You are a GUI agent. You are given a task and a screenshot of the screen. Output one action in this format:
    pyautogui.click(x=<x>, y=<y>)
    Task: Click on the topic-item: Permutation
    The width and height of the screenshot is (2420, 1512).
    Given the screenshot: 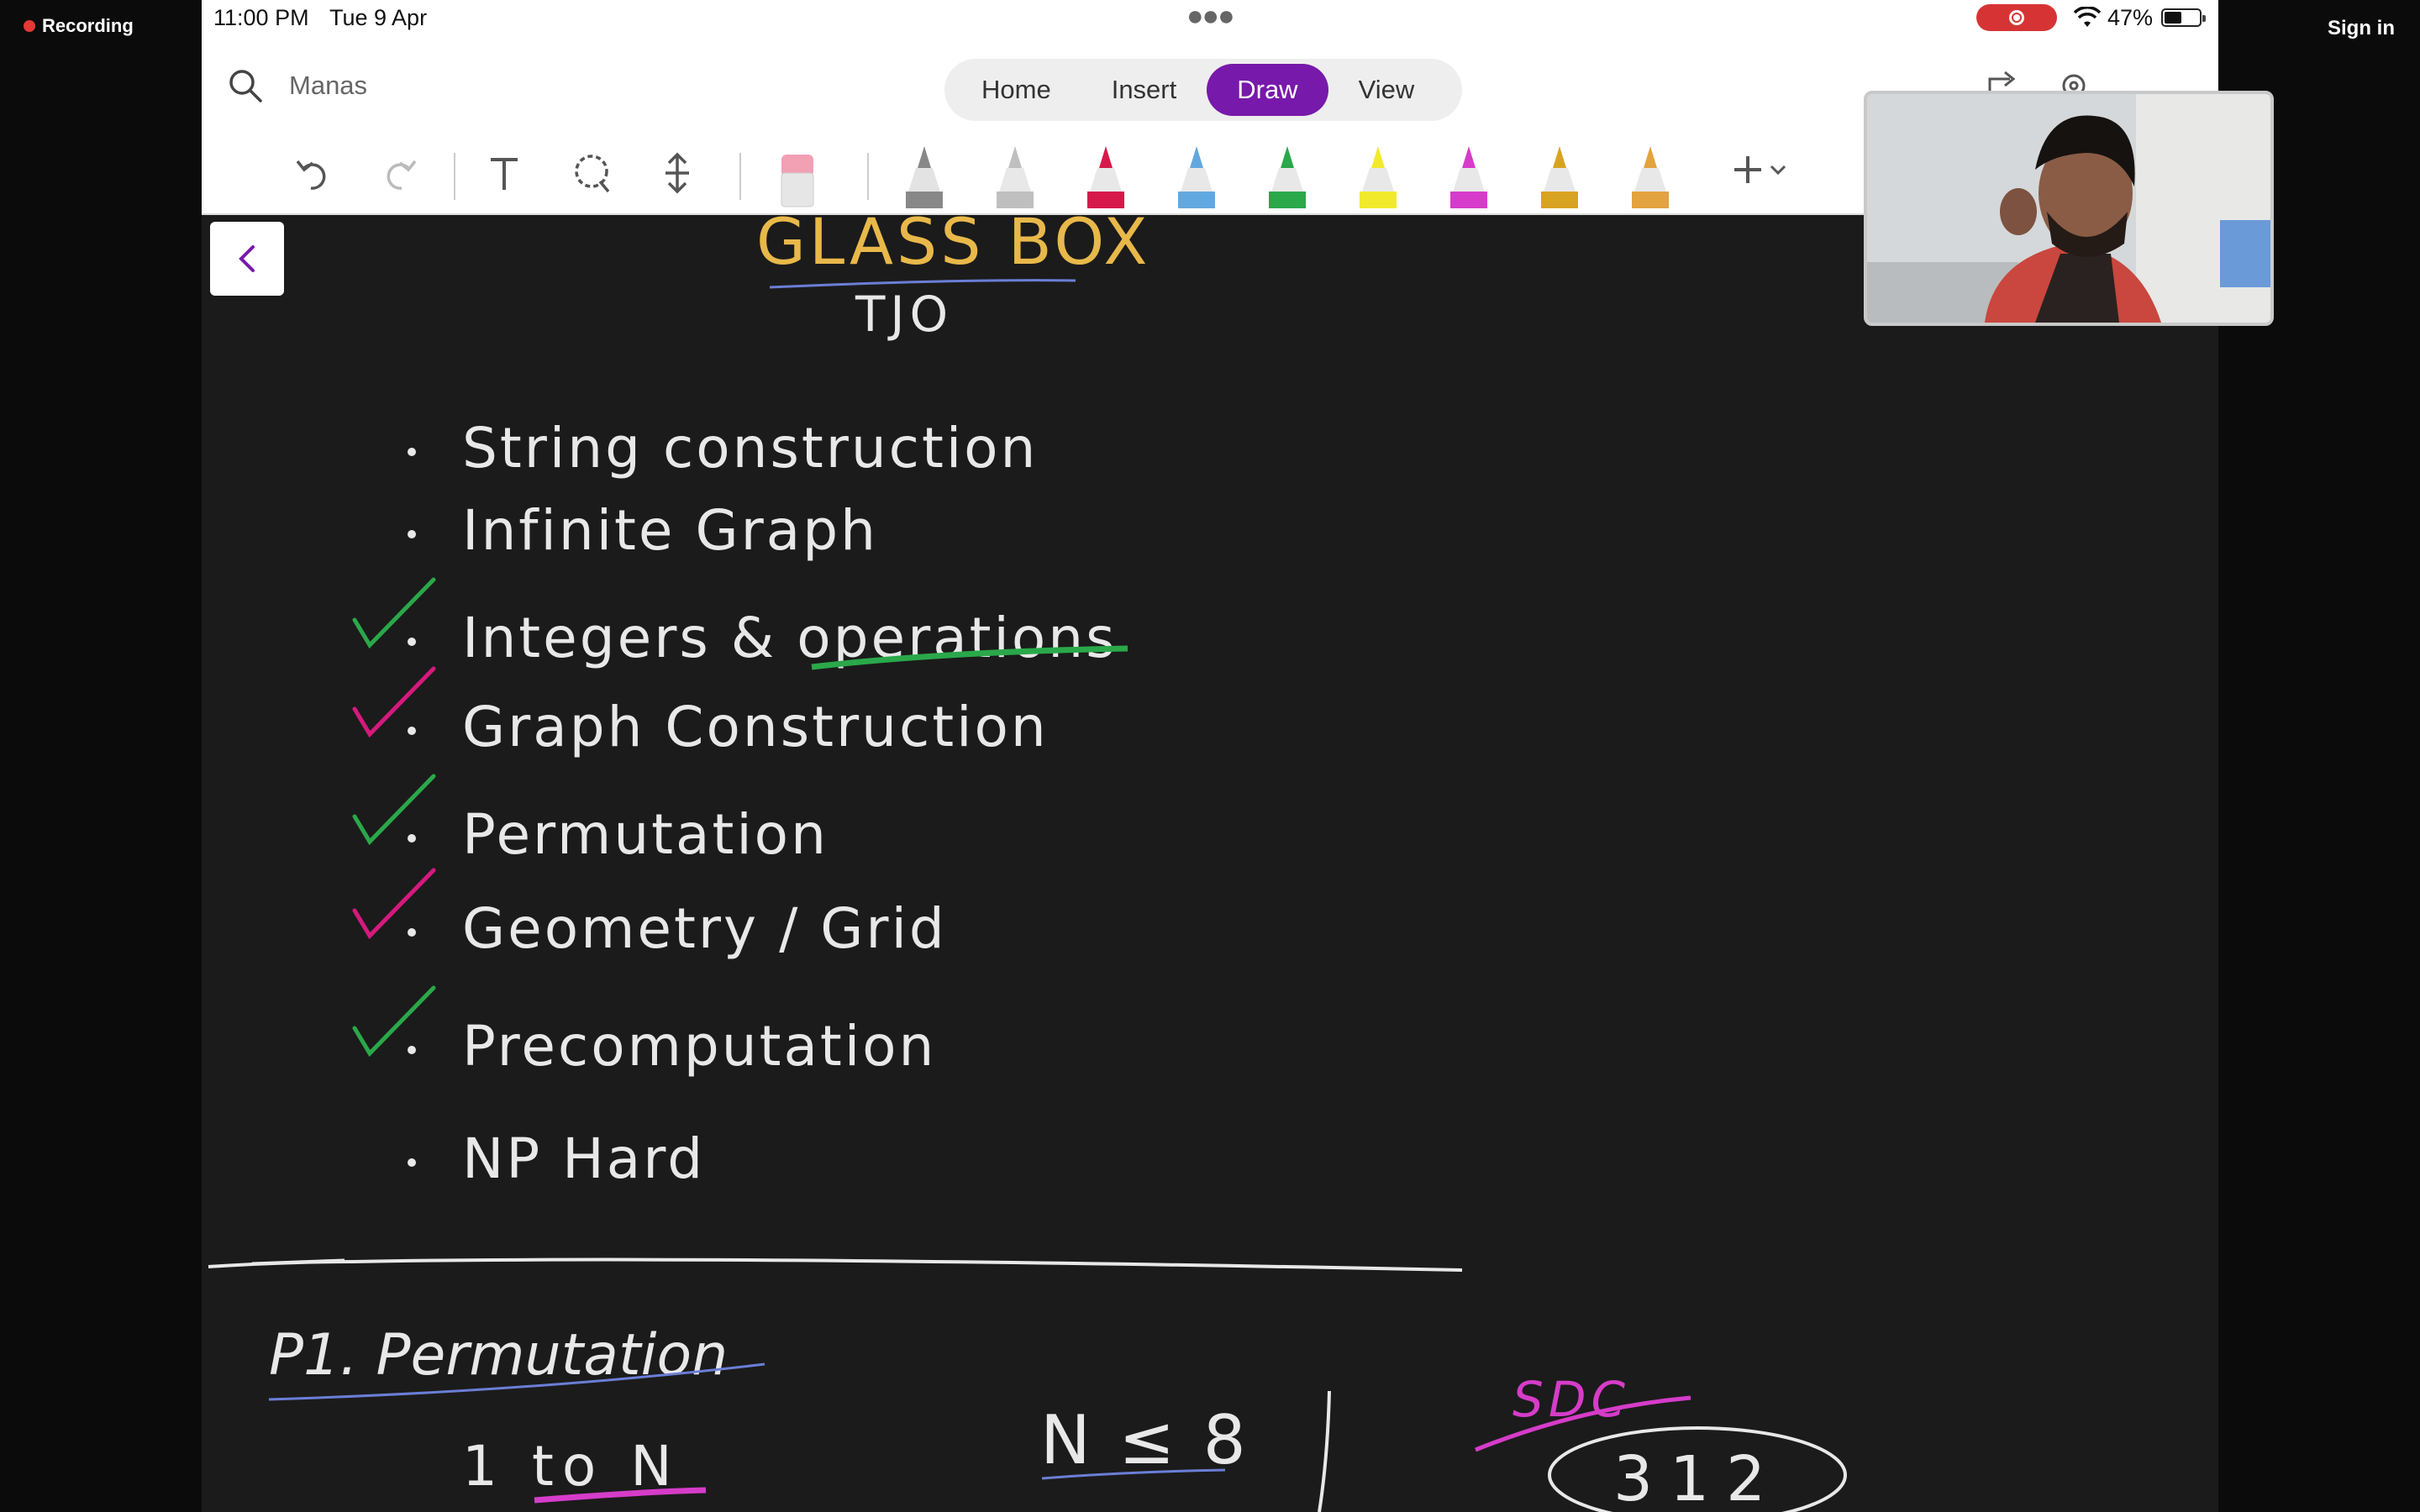 What is the action you would take?
    pyautogui.click(x=645, y=834)
    